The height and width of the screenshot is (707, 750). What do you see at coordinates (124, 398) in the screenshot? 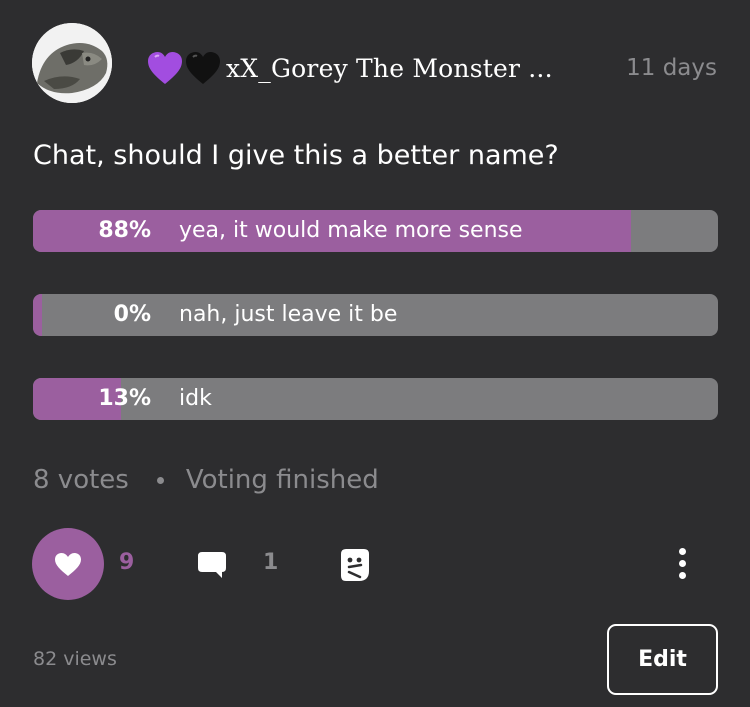
I see `poll-option-percent: 13%` at bounding box center [124, 398].